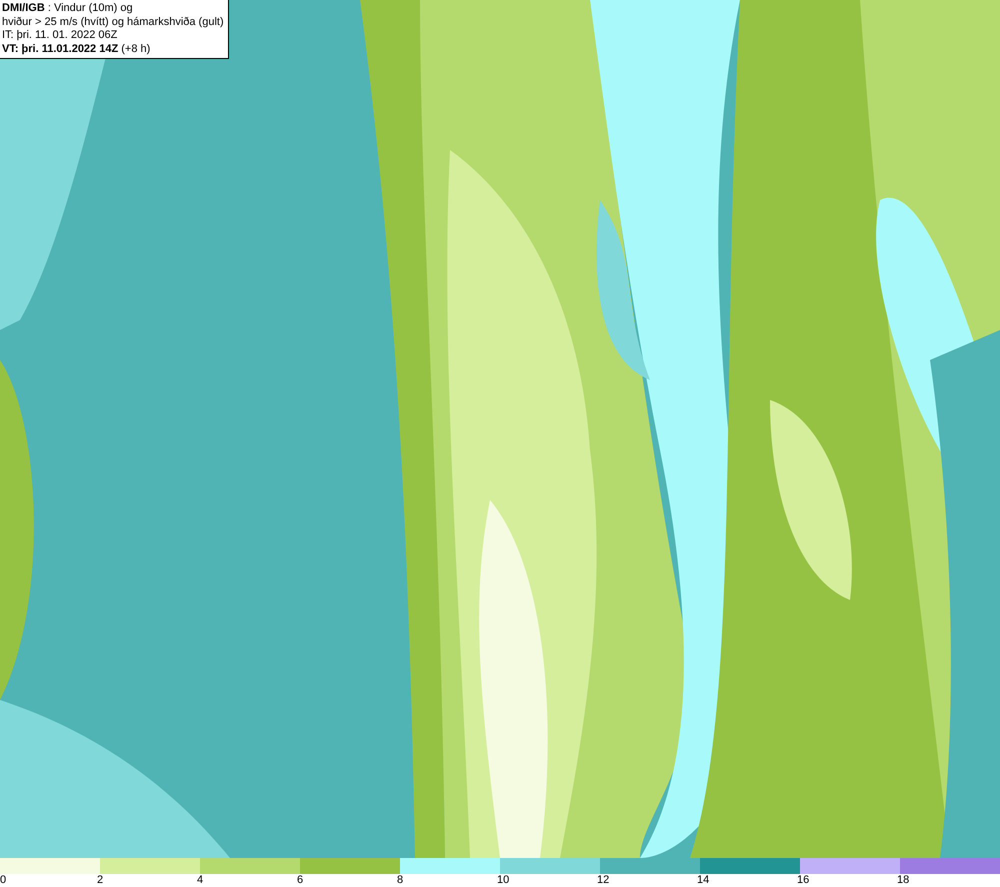  Describe the element at coordinates (100, 880) in the screenshot. I see `legend-label: 2` at that location.